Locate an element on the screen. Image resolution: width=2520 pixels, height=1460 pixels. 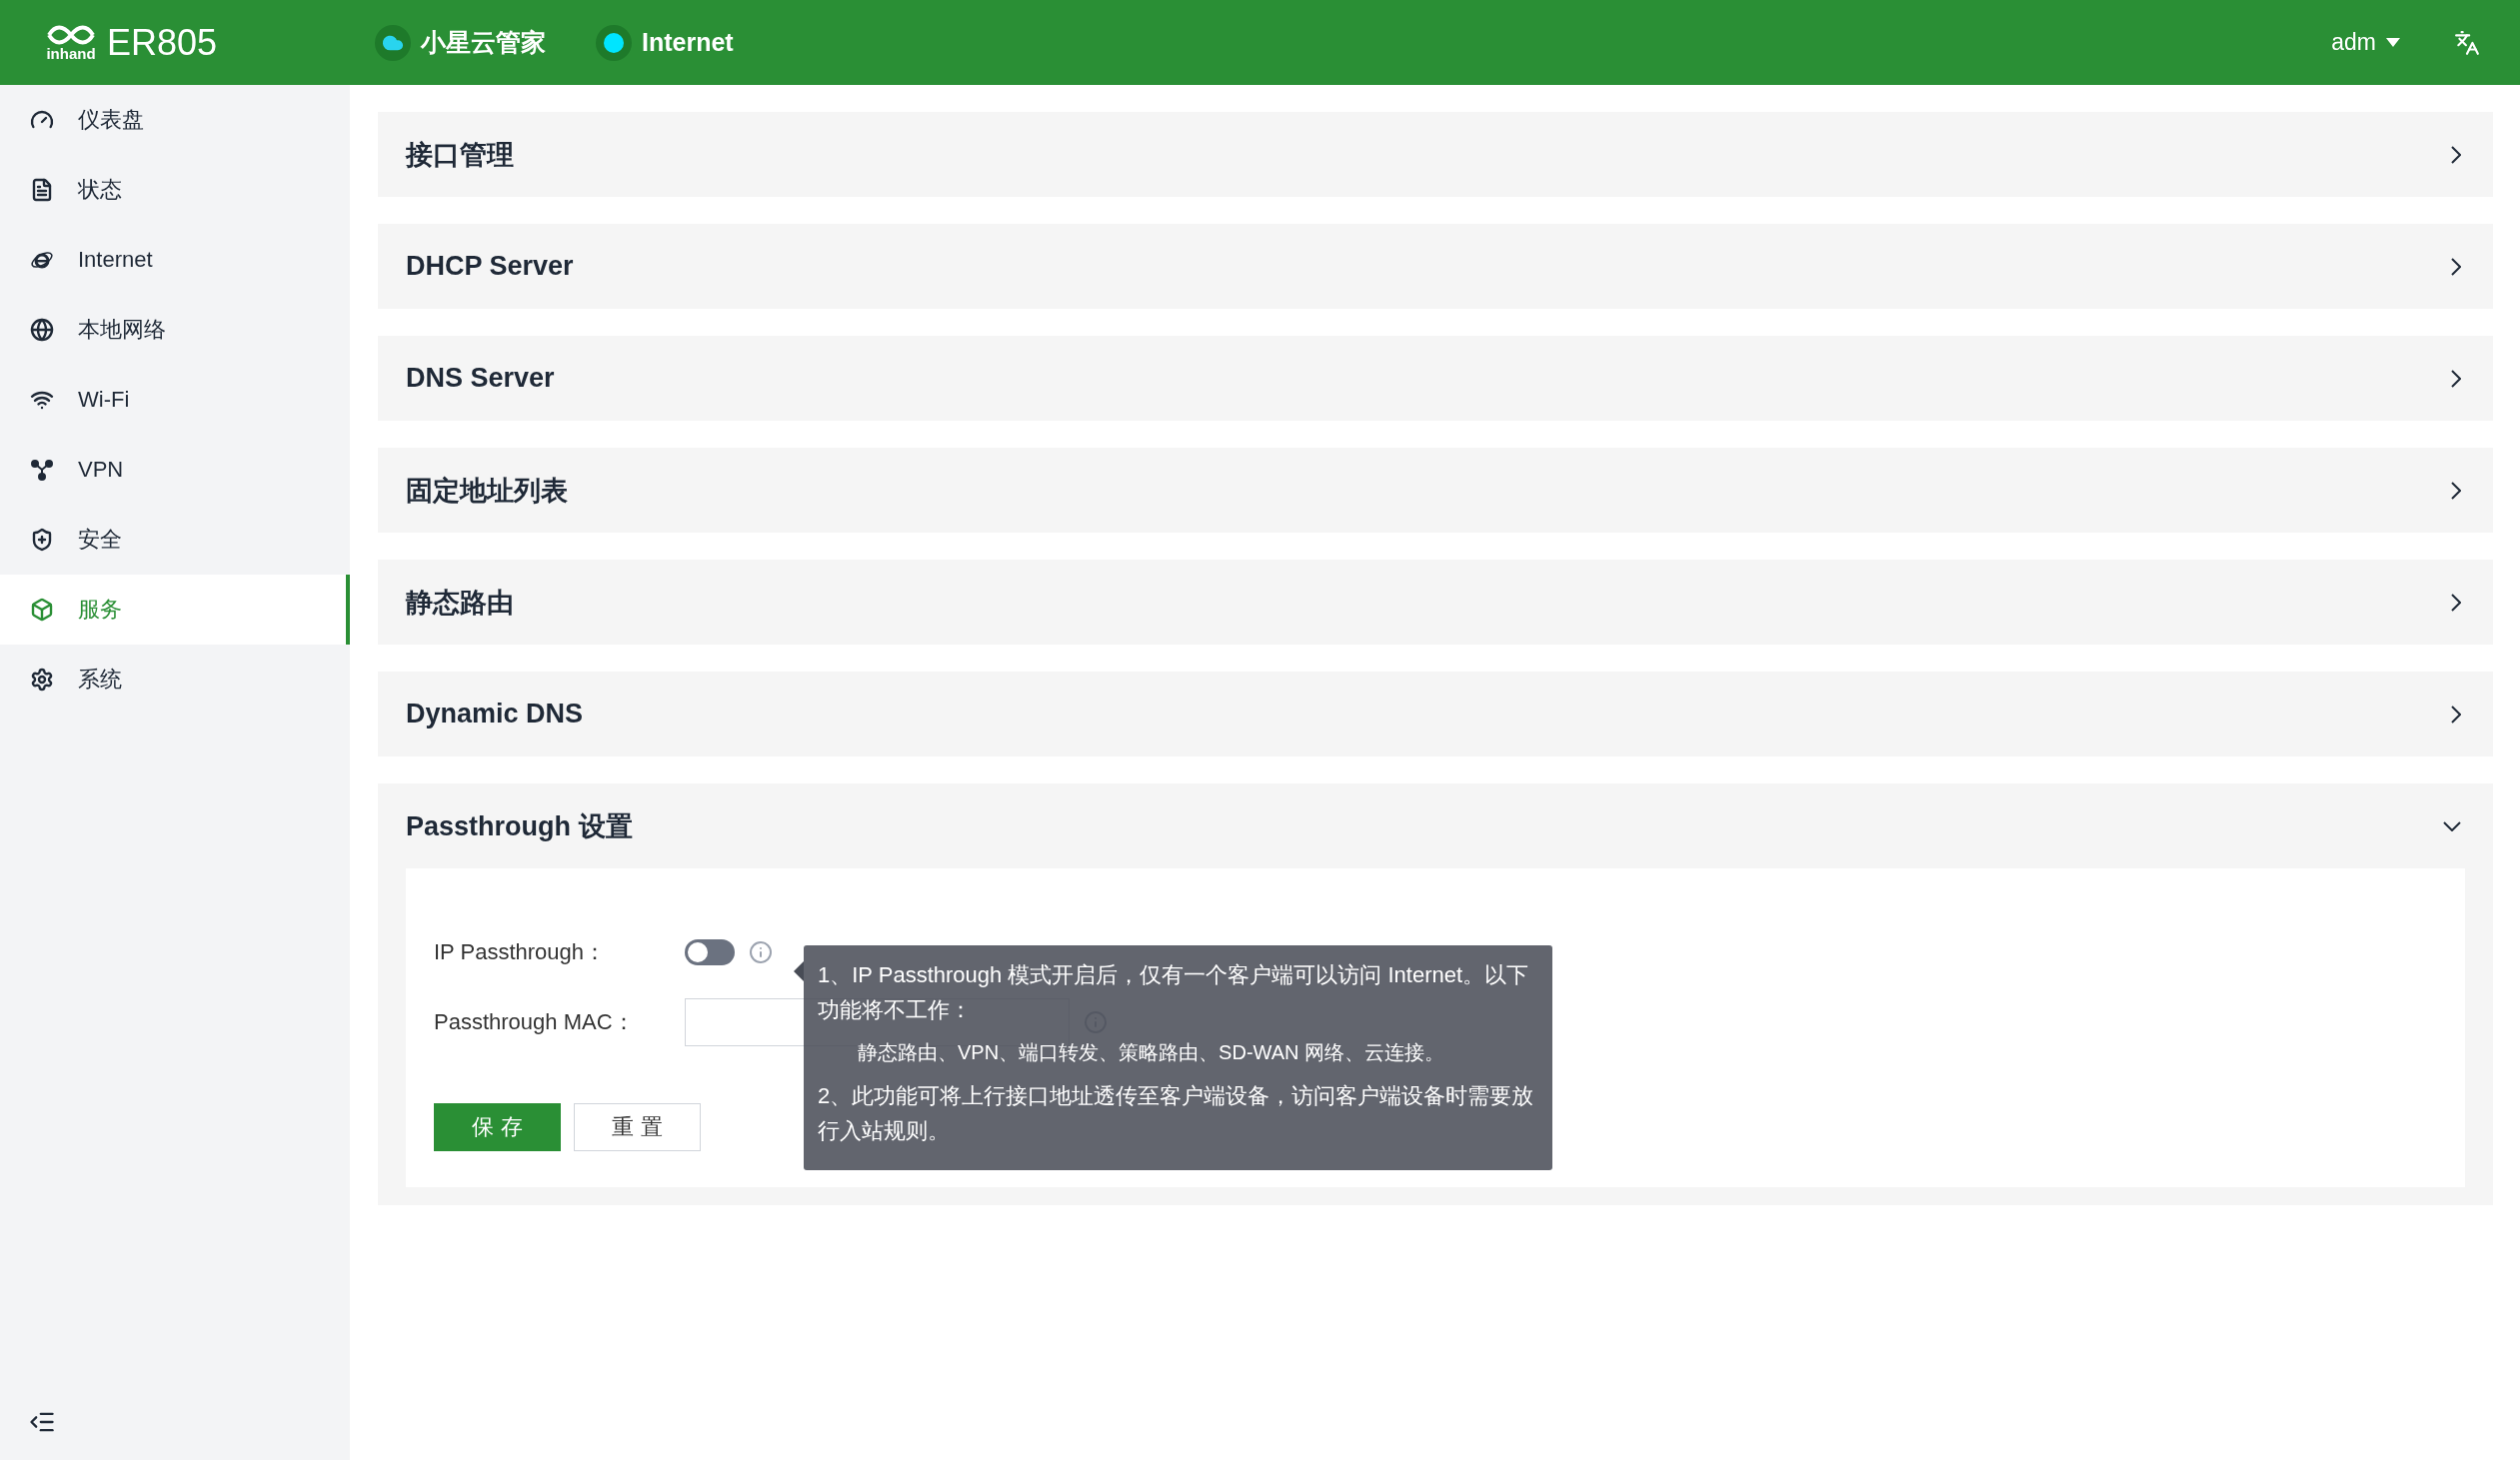
sidebar-item: 状态 is located at coordinates (175, 190).